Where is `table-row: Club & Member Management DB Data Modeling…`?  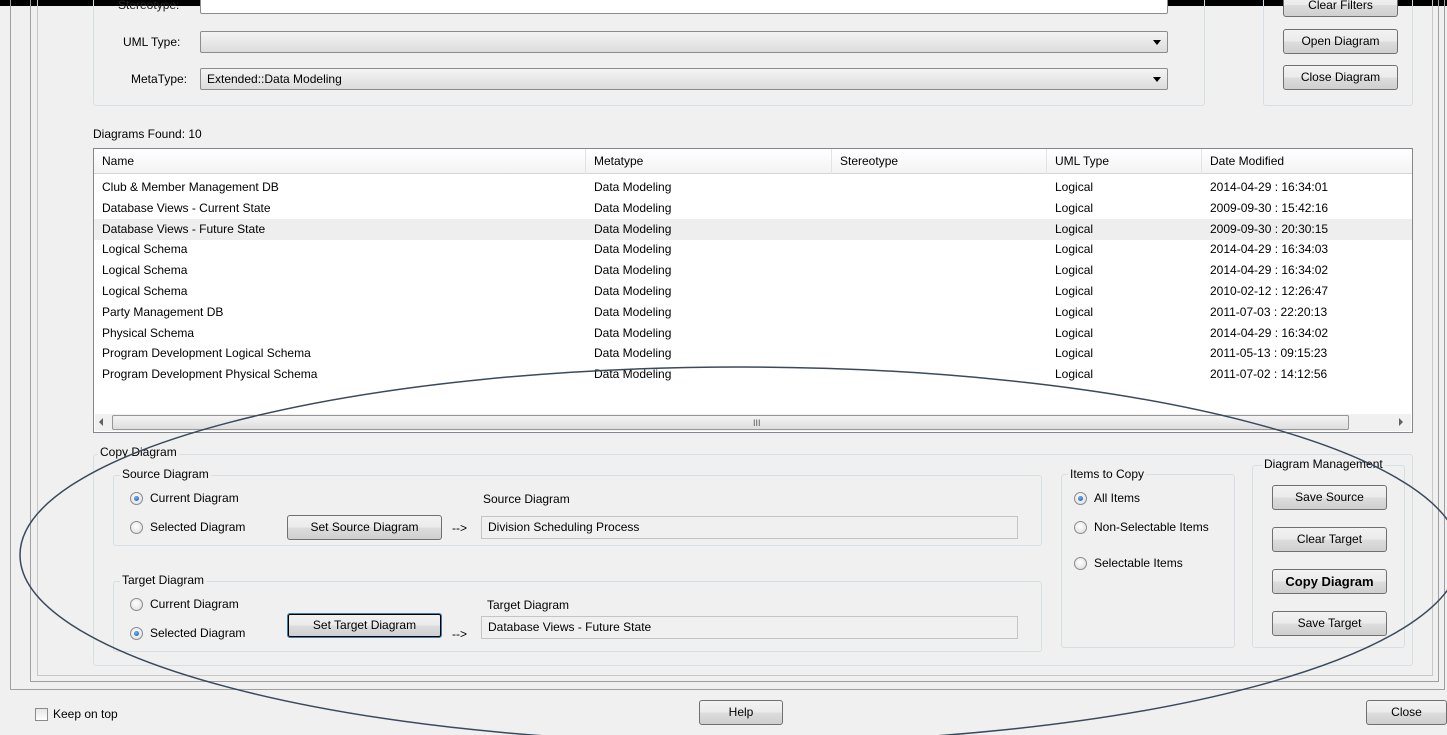
table-row: Club & Member Management DB Data Modeling… is located at coordinates (753, 187).